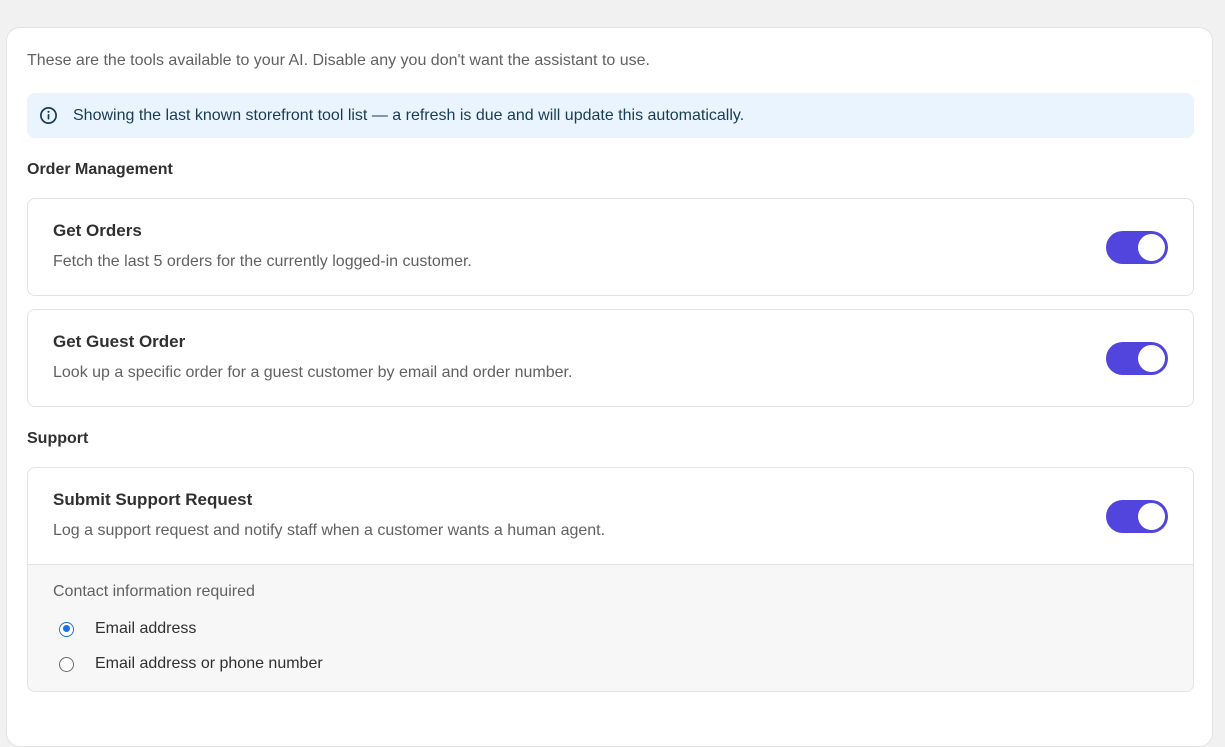  Describe the element at coordinates (209, 663) in the screenshot. I see `radio-label: Email address or phone number` at that location.